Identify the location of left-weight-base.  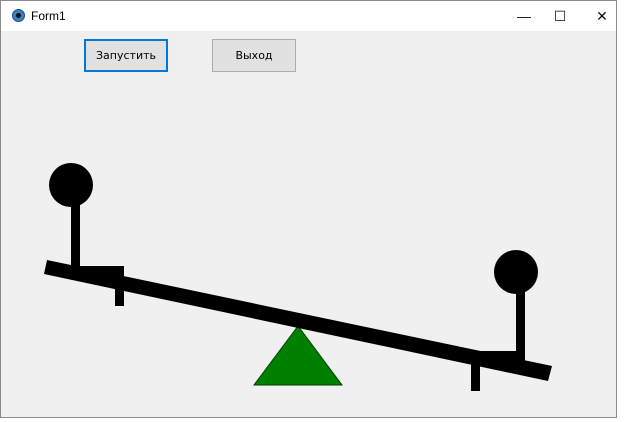
(101, 271).